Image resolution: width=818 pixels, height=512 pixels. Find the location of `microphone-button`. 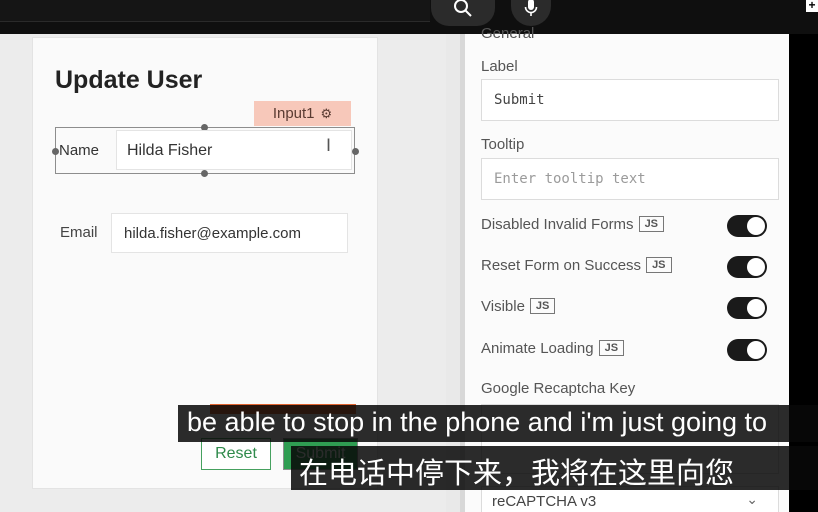

microphone-button is located at coordinates (531, 13).